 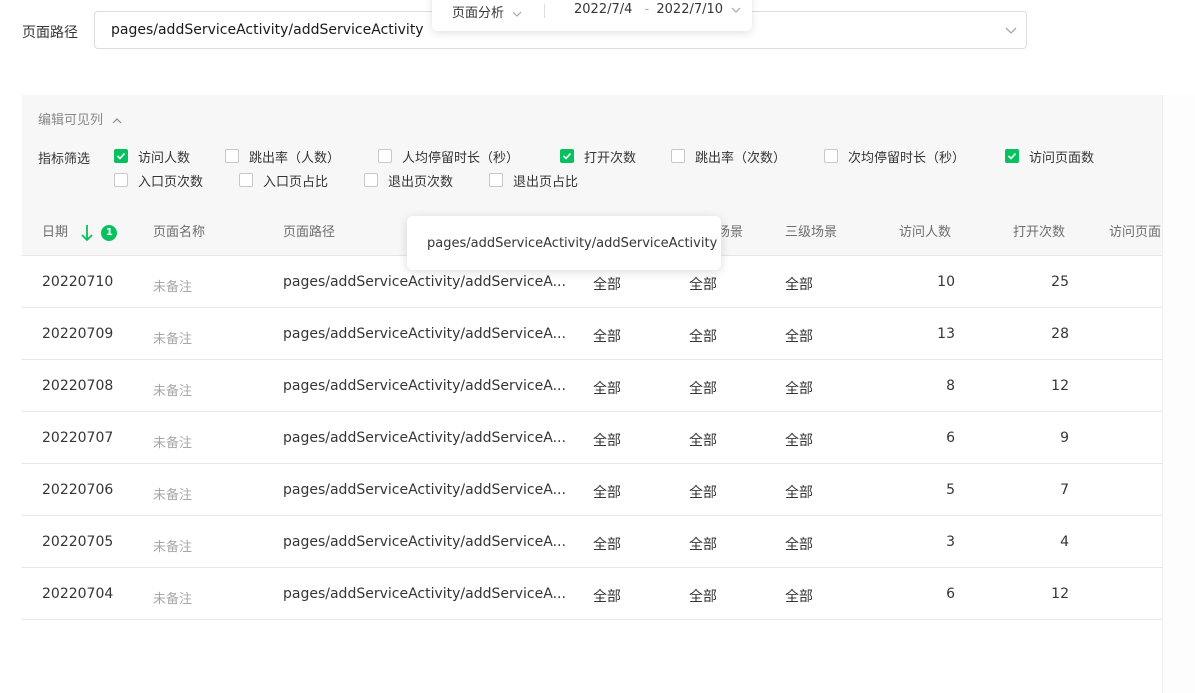 What do you see at coordinates (736, 10) in the screenshot?
I see `chevron-down-icon` at bounding box center [736, 10].